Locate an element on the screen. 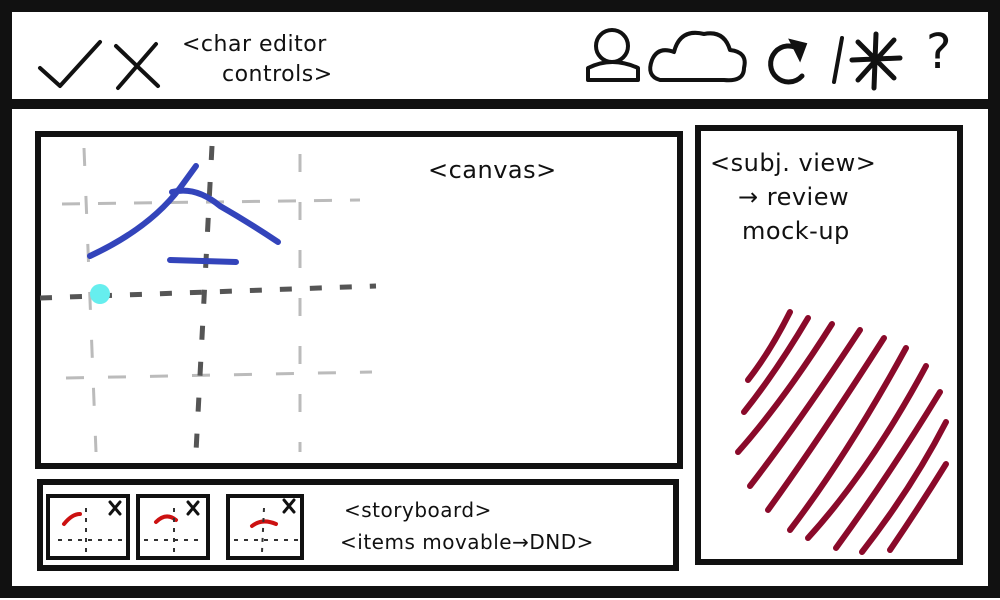 The width and height of the screenshot is (1000, 600). subject-view-label-line1: <subj. view> is located at coordinates (793, 163).